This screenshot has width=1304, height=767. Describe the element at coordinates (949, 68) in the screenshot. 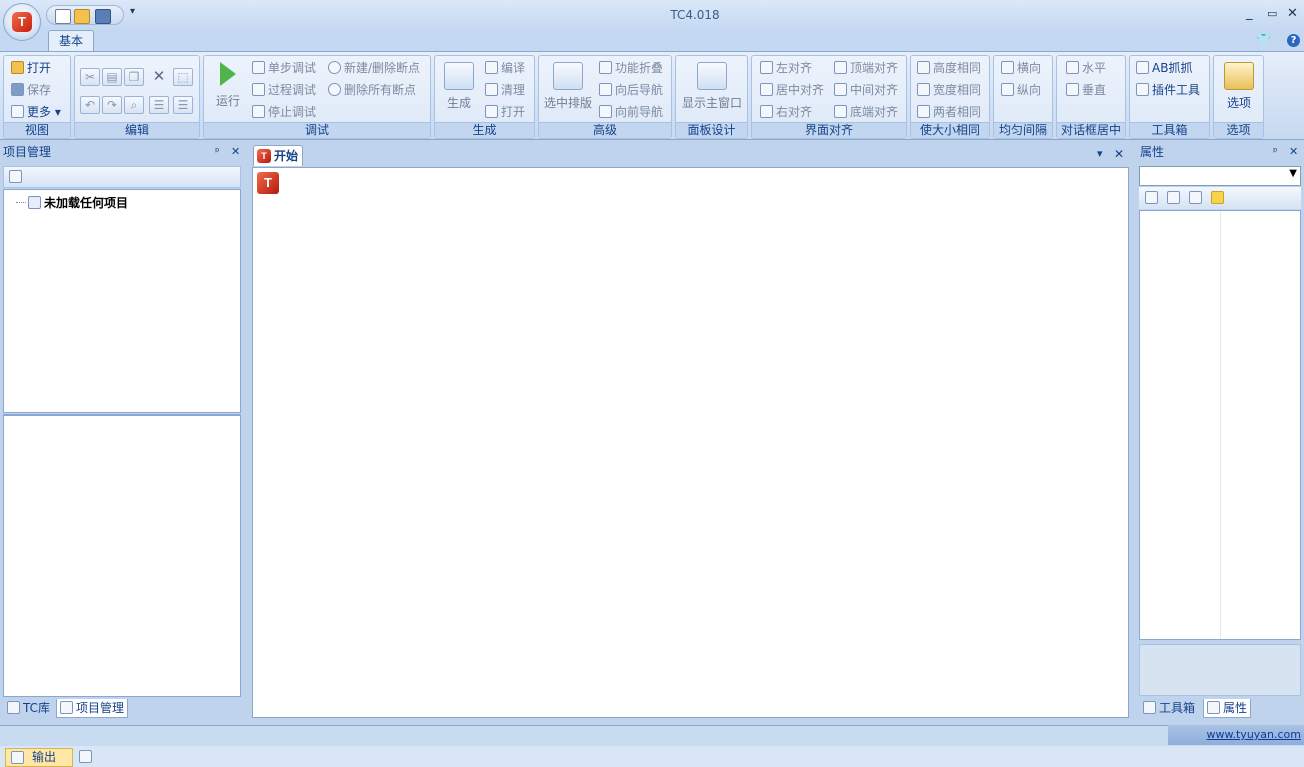

I see `same-height-button: 高度相同` at that location.